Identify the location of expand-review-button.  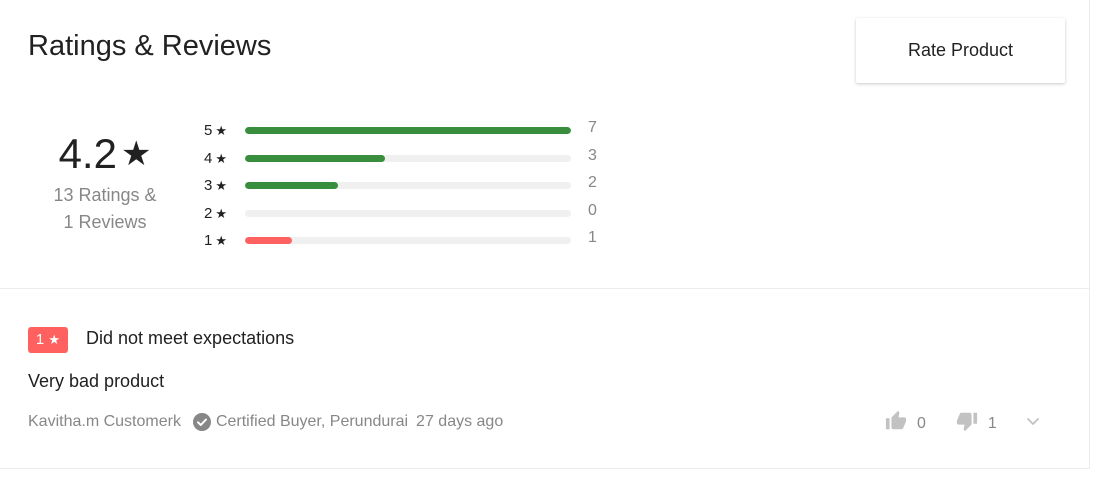
(1033, 423).